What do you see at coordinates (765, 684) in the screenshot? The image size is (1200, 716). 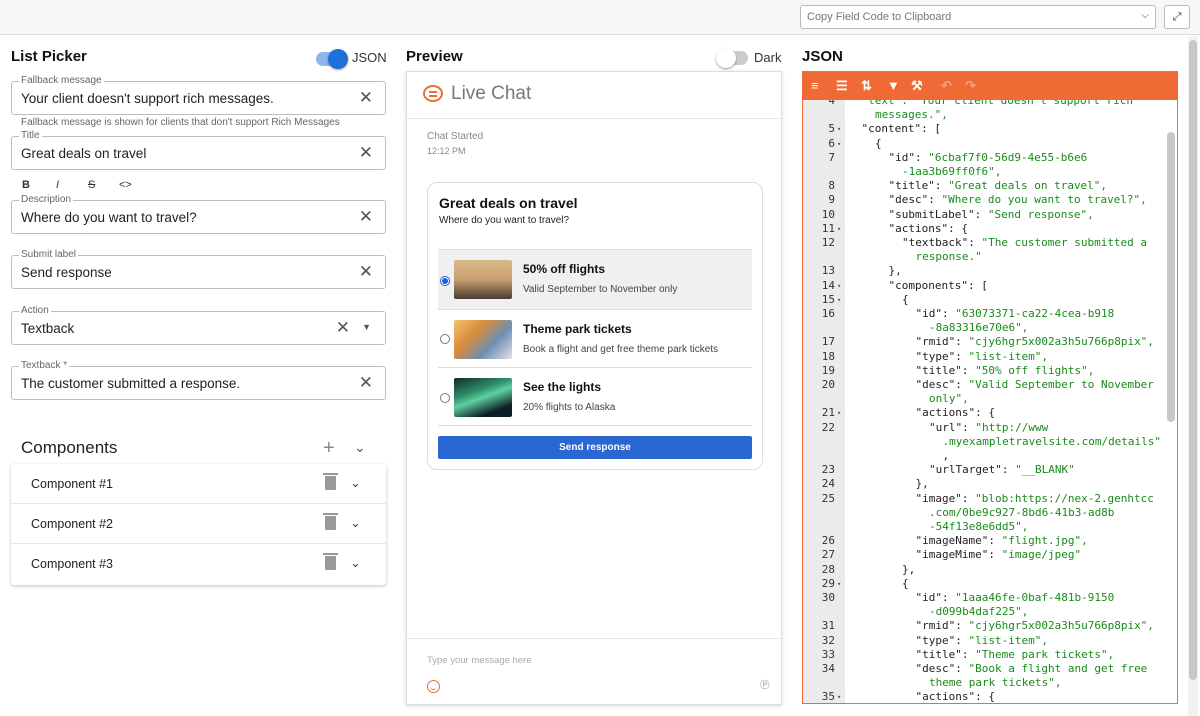 I see `attachment-icon: ℗` at bounding box center [765, 684].